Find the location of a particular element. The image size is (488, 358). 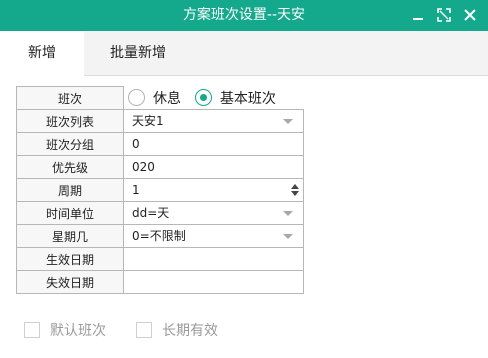

form-row-weekday: 星期几 0=不限制 is located at coordinates (160, 236).